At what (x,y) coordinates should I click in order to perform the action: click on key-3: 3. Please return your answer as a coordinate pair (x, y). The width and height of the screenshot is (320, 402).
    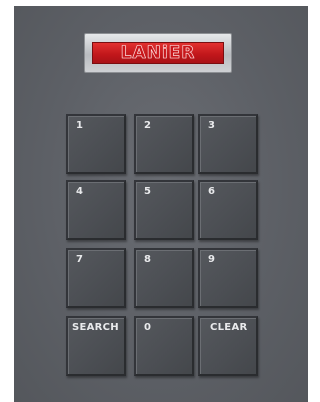
    Looking at the image, I should click on (228, 144).